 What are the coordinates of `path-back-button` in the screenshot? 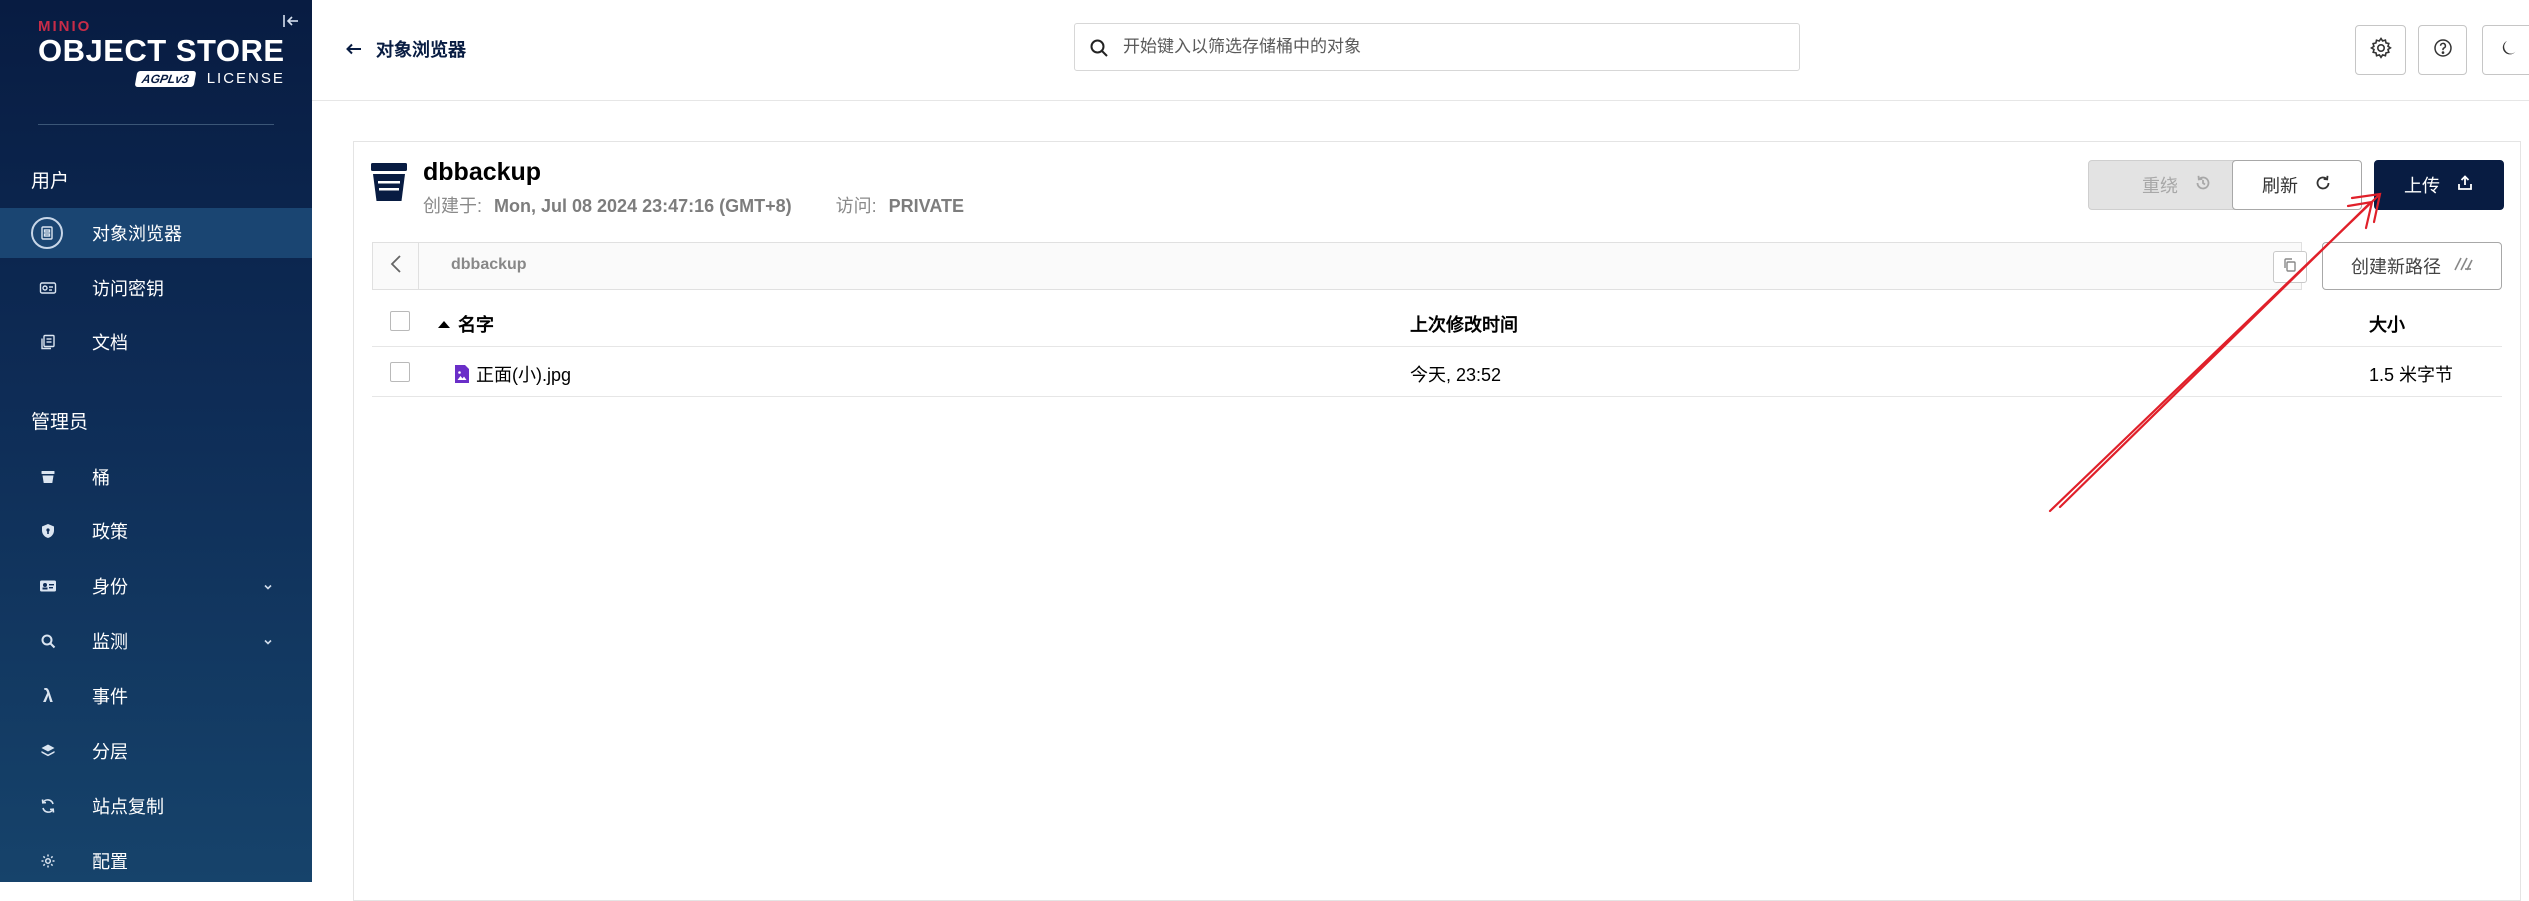 It's located at (396, 266).